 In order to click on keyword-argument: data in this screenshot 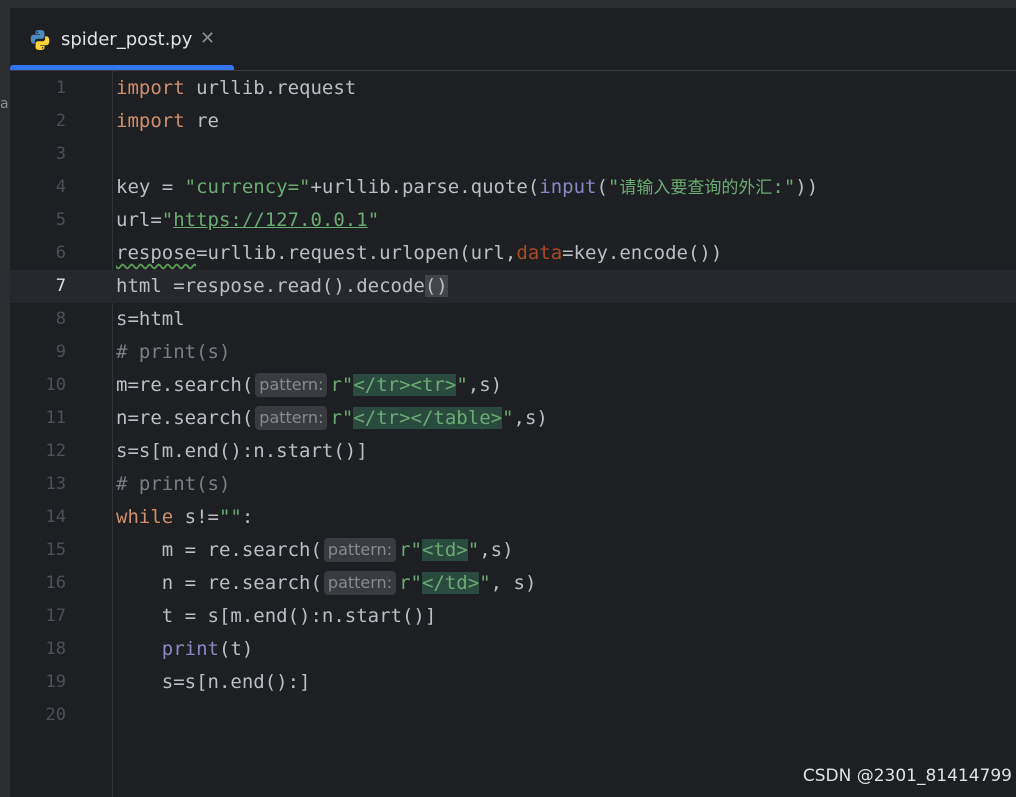, I will do `click(539, 253)`.